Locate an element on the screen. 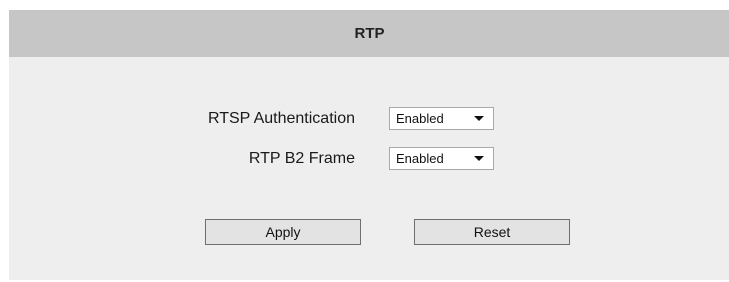 This screenshot has height=282, width=729. rtsp-authentication-value: Enabled is located at coordinates (420, 118).